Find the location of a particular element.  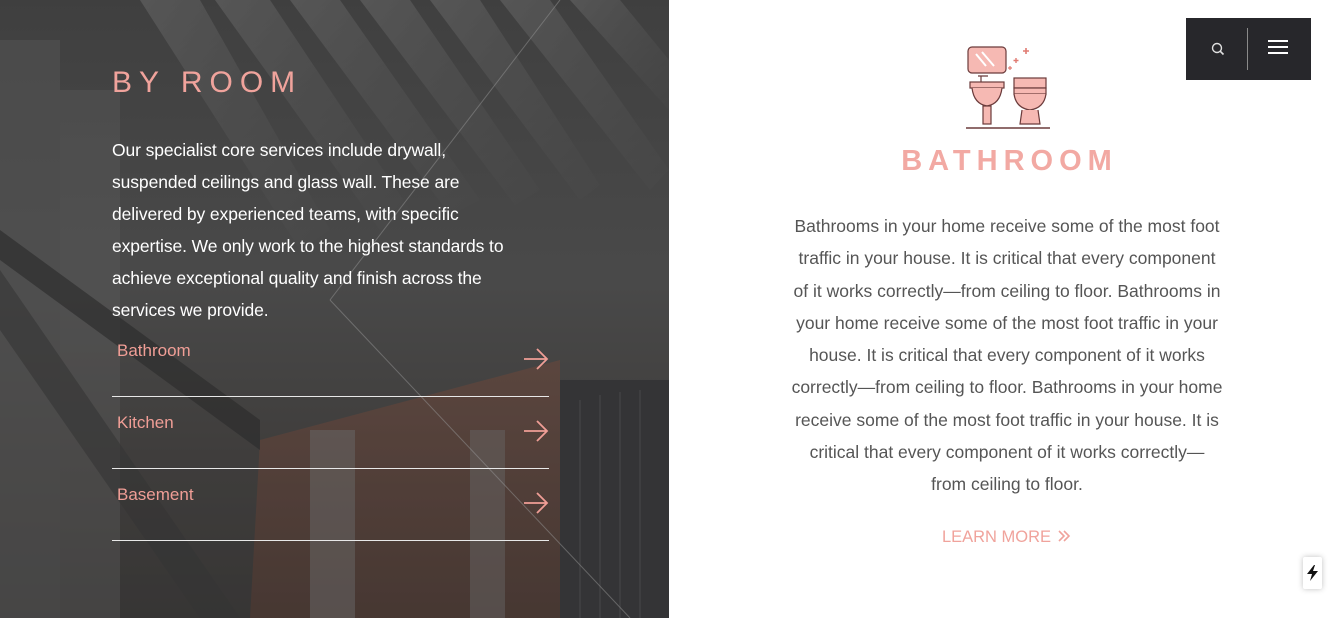

room-link-bathroom: Bathroom is located at coordinates (330, 361).